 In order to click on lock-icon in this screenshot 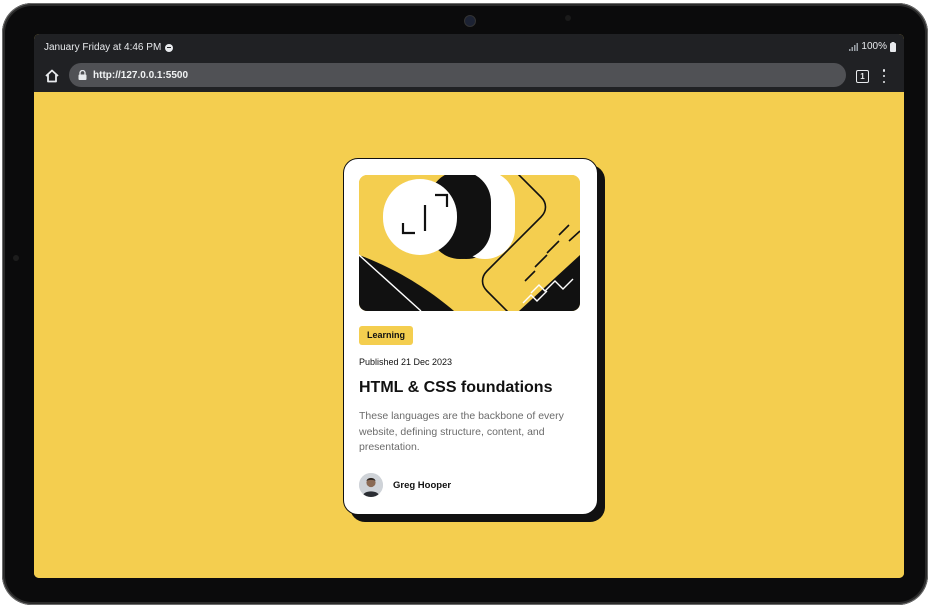, I will do `click(82, 75)`.